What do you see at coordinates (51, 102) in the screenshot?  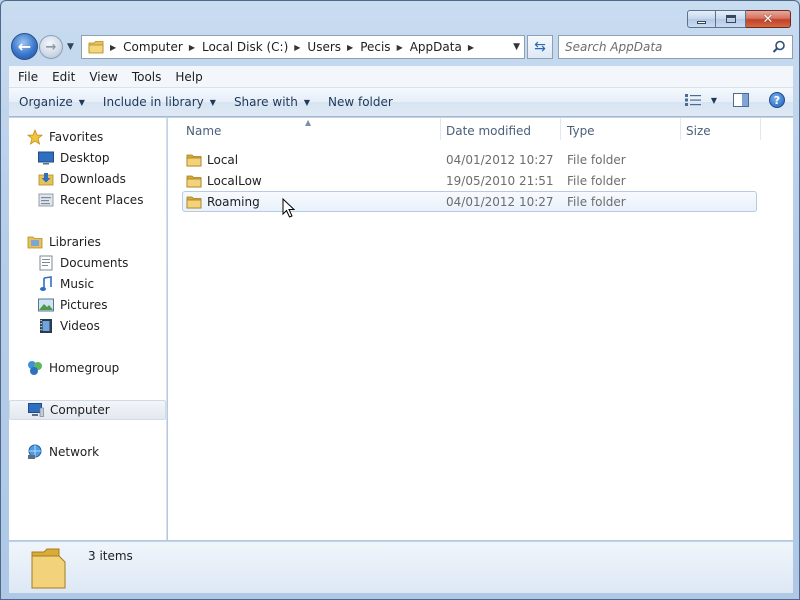 I see `organize-button: Organize ▼` at bounding box center [51, 102].